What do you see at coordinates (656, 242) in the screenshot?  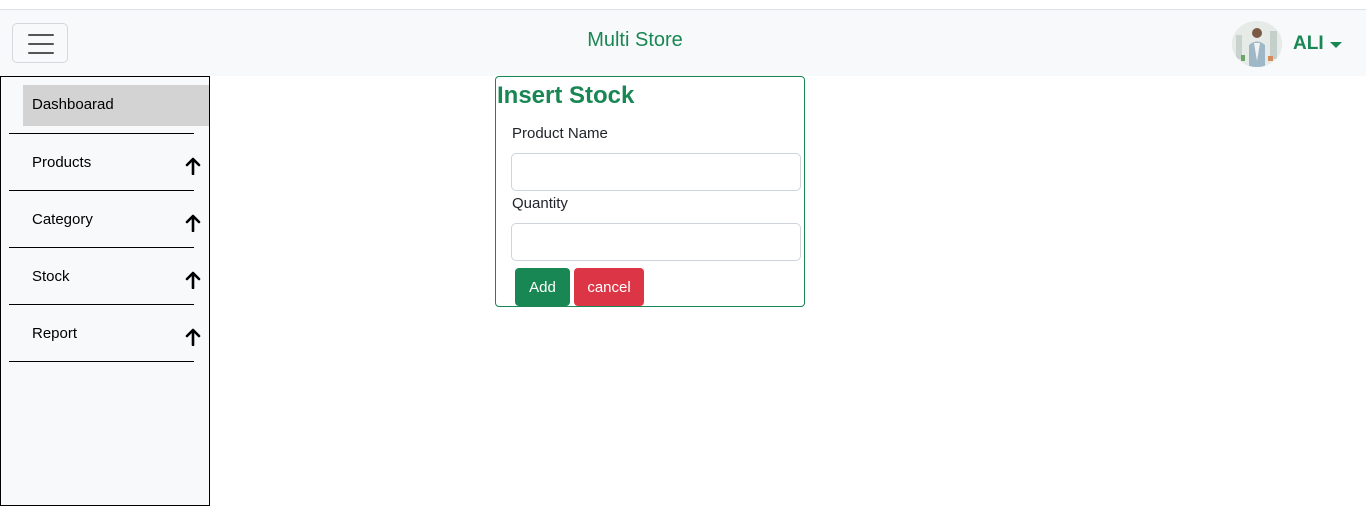 I see `quantity-input` at bounding box center [656, 242].